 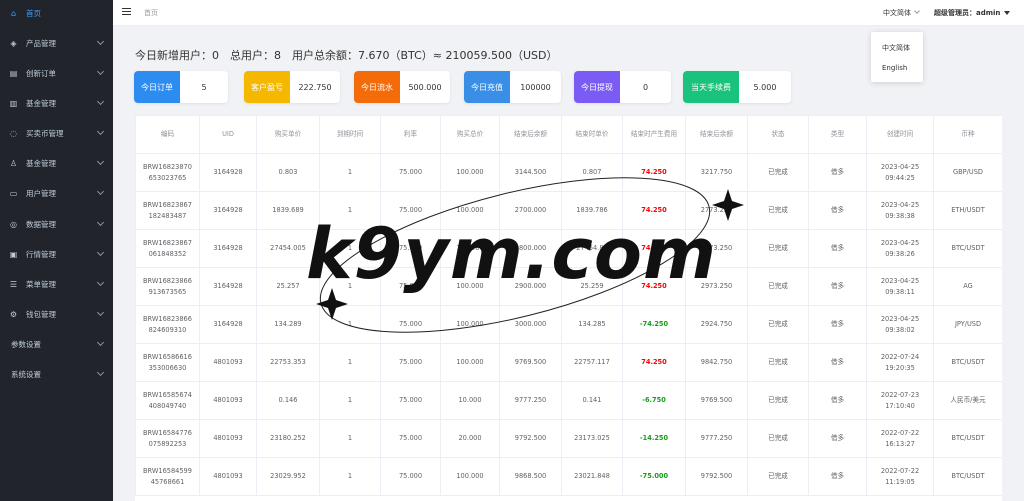 I want to click on table-cell: -14.250, so click(x=654, y=438).